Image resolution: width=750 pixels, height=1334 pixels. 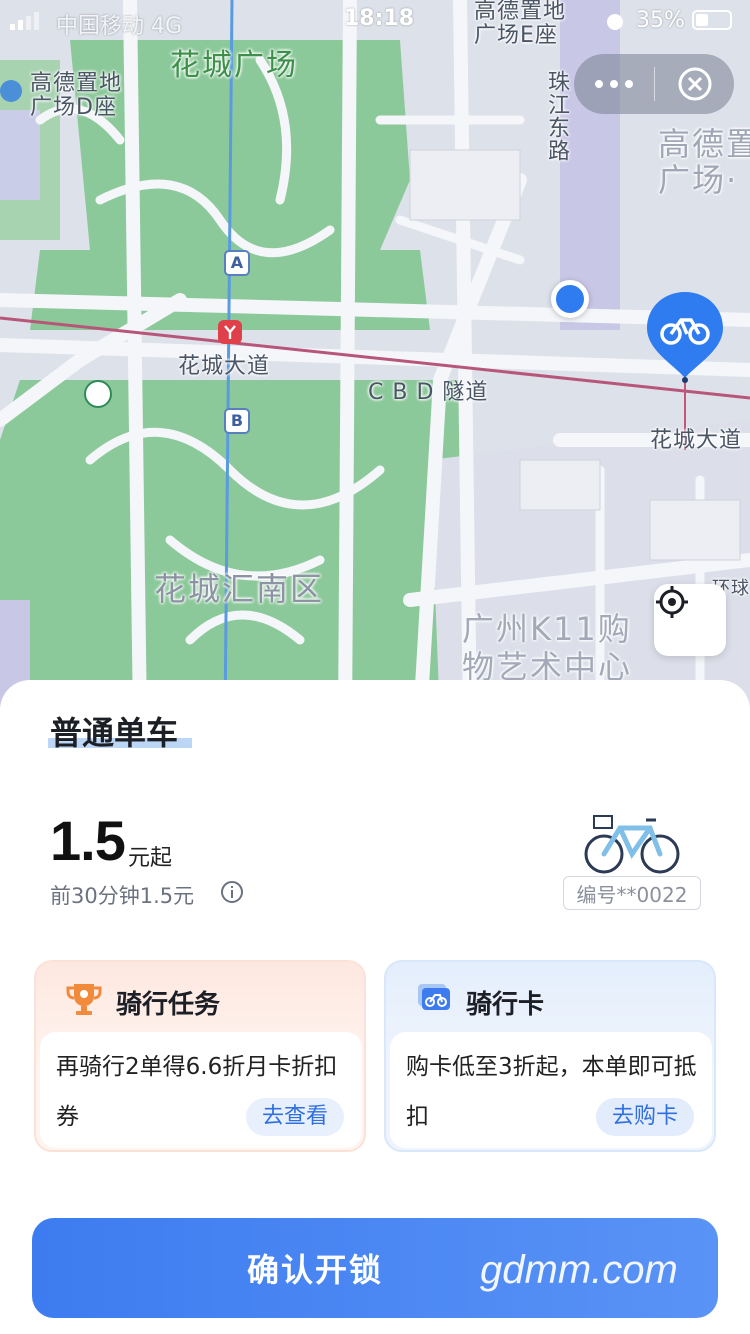 I want to click on riding-task-card: 骑行任务 再骑行2单得6.6折月卡折扣券 去查看, so click(x=200, y=1056).